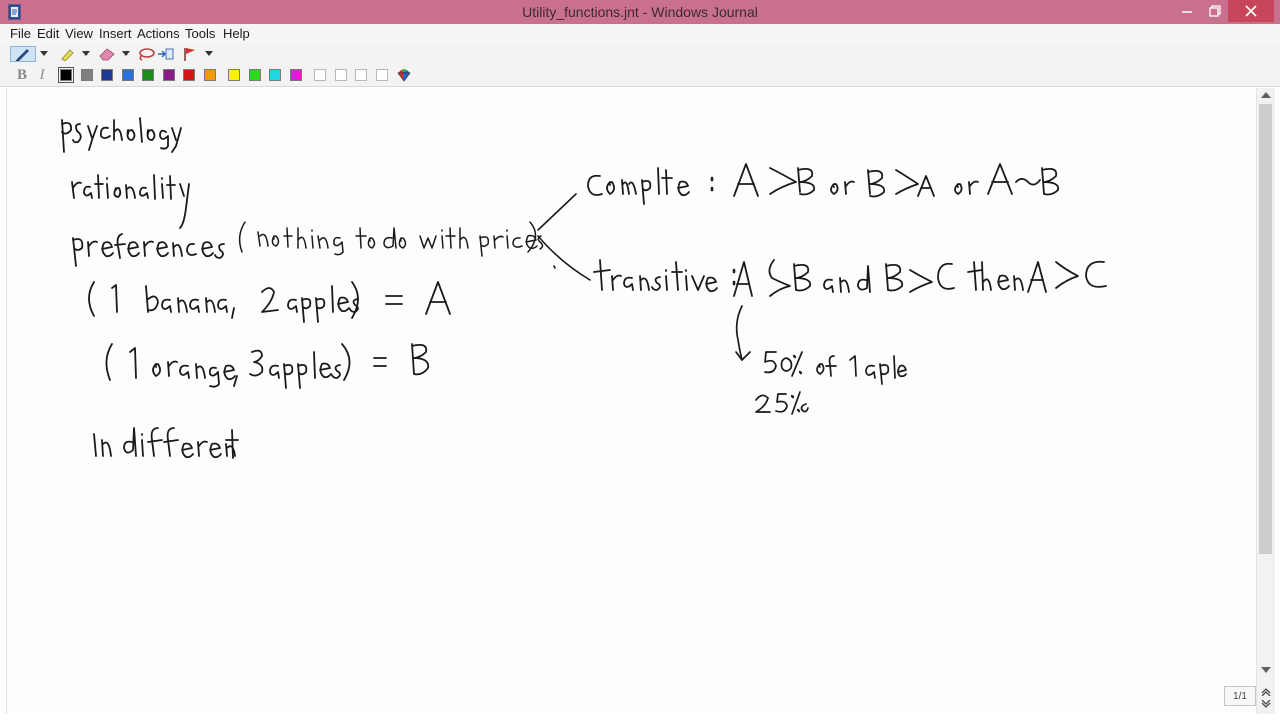  Describe the element at coordinates (121, 135) in the screenshot. I see `ink-psychology` at that location.